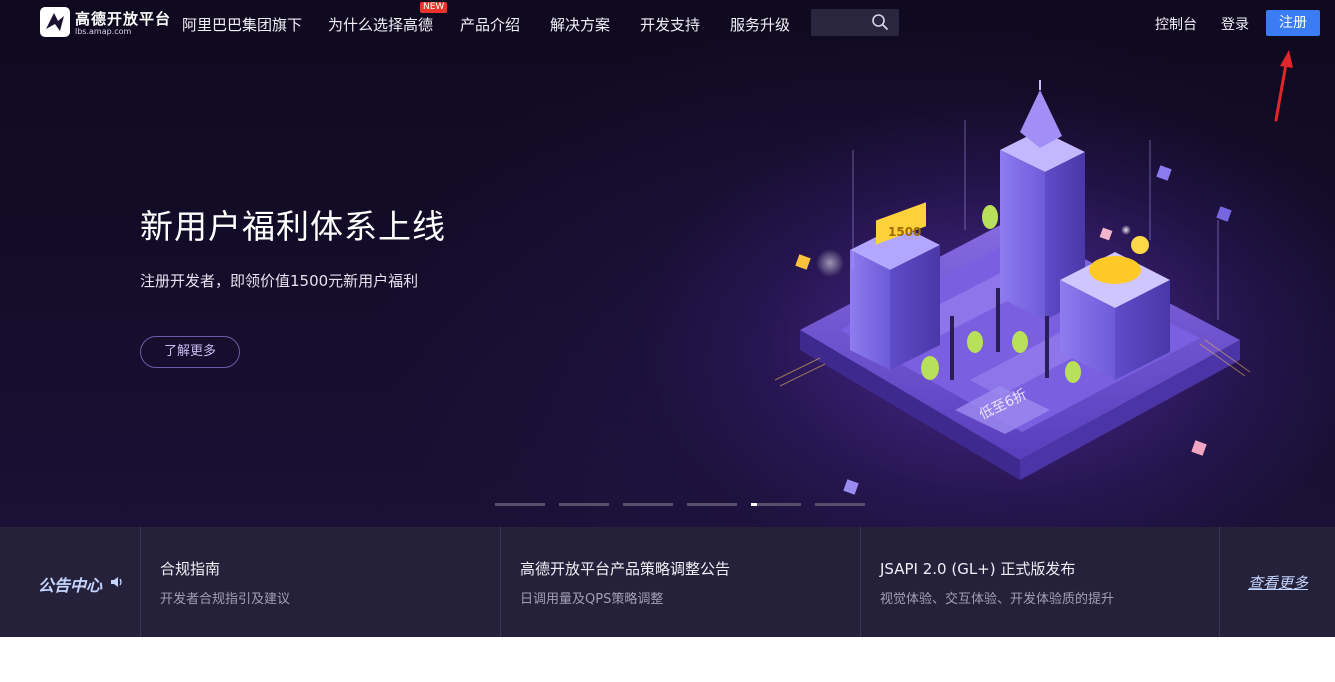 The image size is (1335, 682). I want to click on new-badge: NEW, so click(434, 7).